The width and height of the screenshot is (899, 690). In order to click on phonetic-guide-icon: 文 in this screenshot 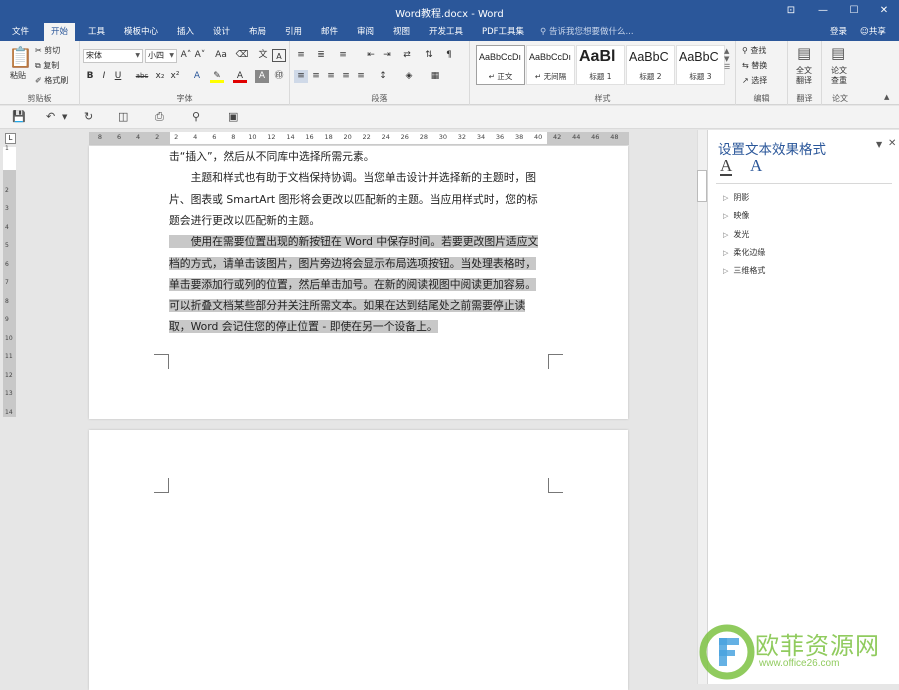, I will do `click(263, 55)`.